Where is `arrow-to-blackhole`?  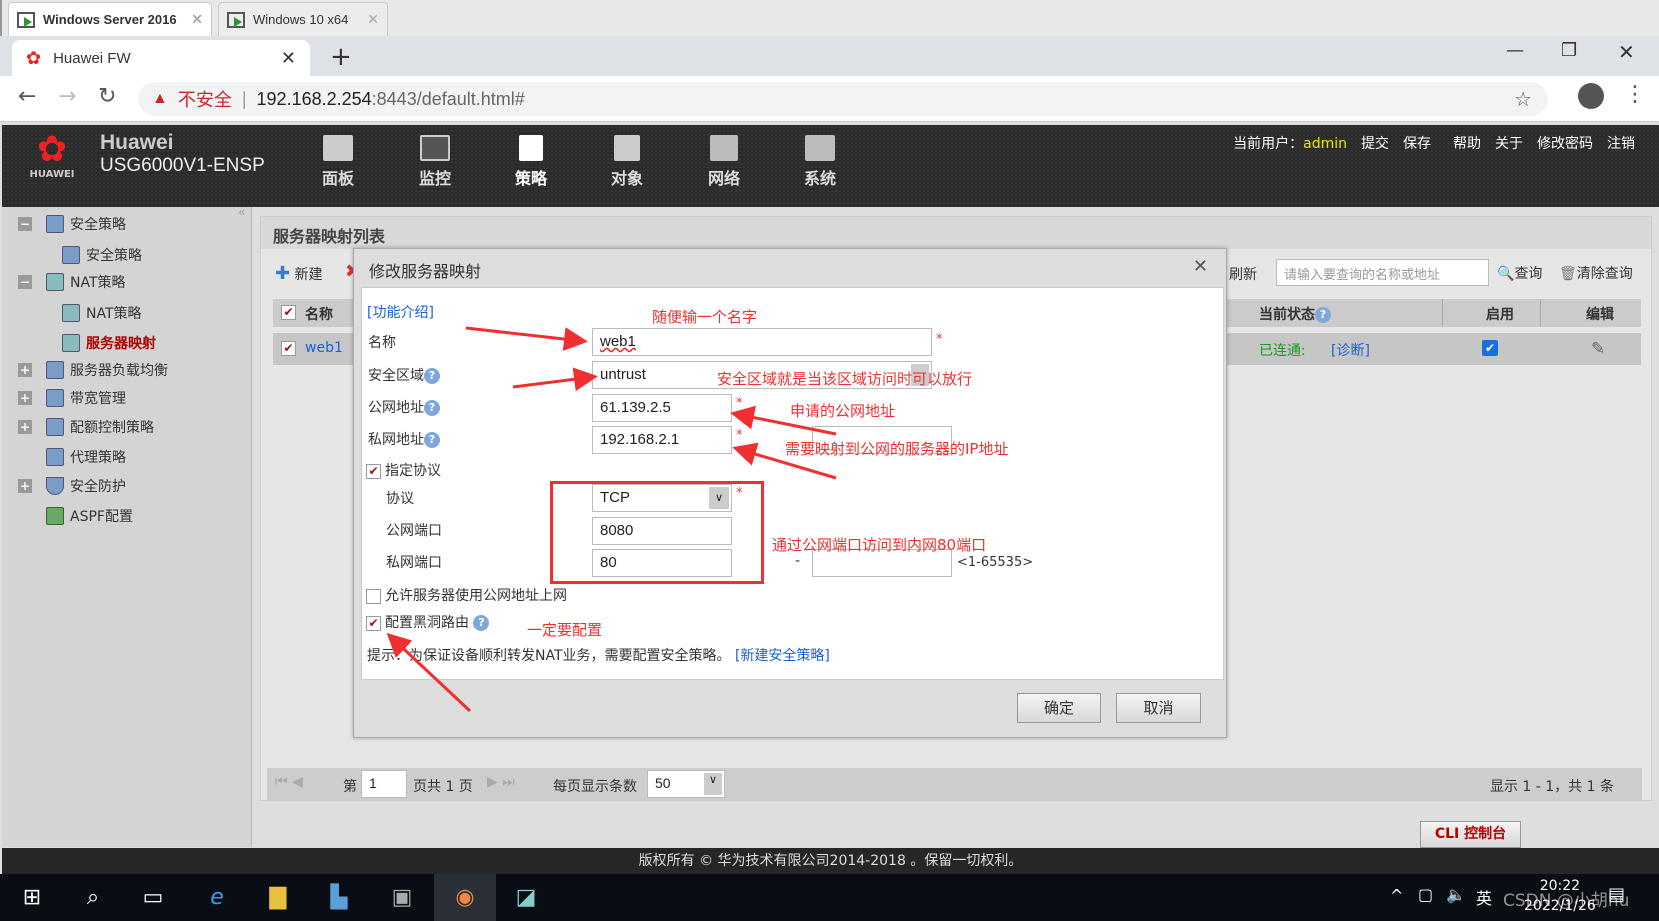
arrow-to-blackhole is located at coordinates (429, 672).